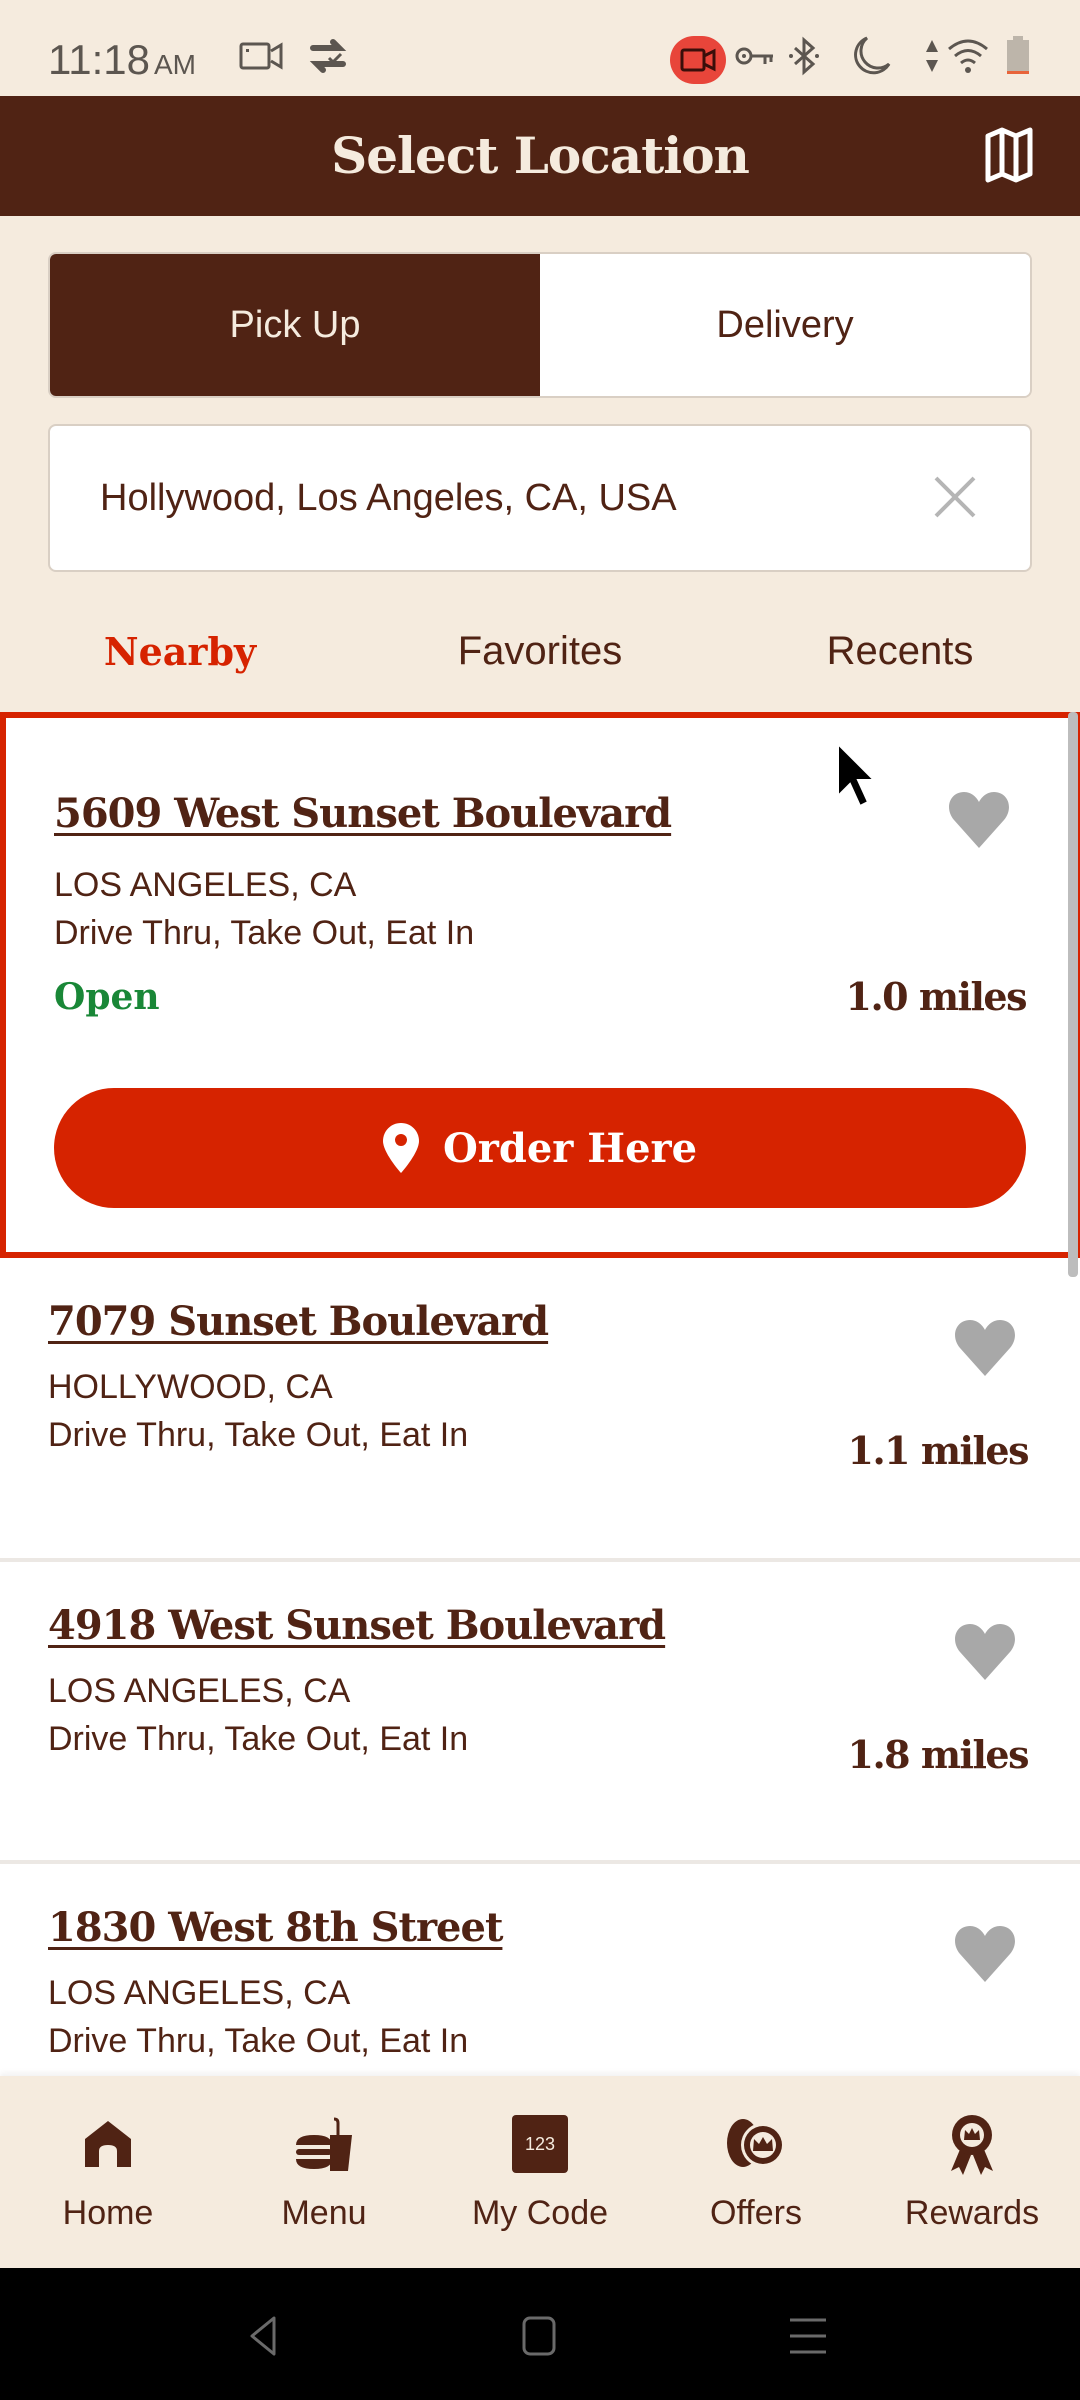 This screenshot has height=2400, width=1080. Describe the element at coordinates (107, 997) in the screenshot. I see `open-status: Open` at that location.